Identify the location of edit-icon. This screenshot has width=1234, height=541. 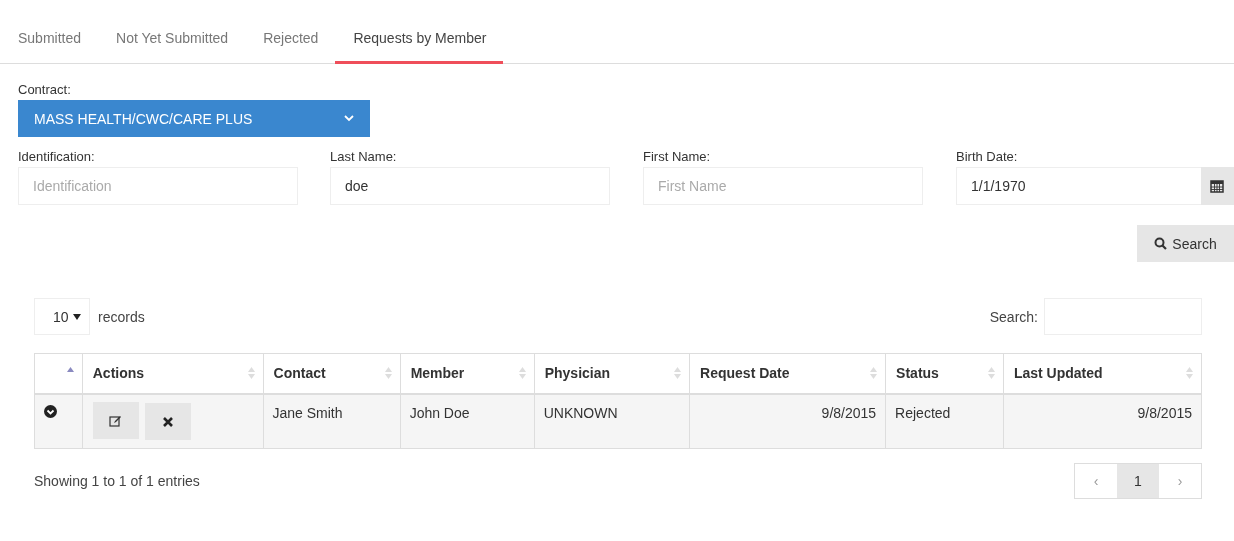
(116, 420).